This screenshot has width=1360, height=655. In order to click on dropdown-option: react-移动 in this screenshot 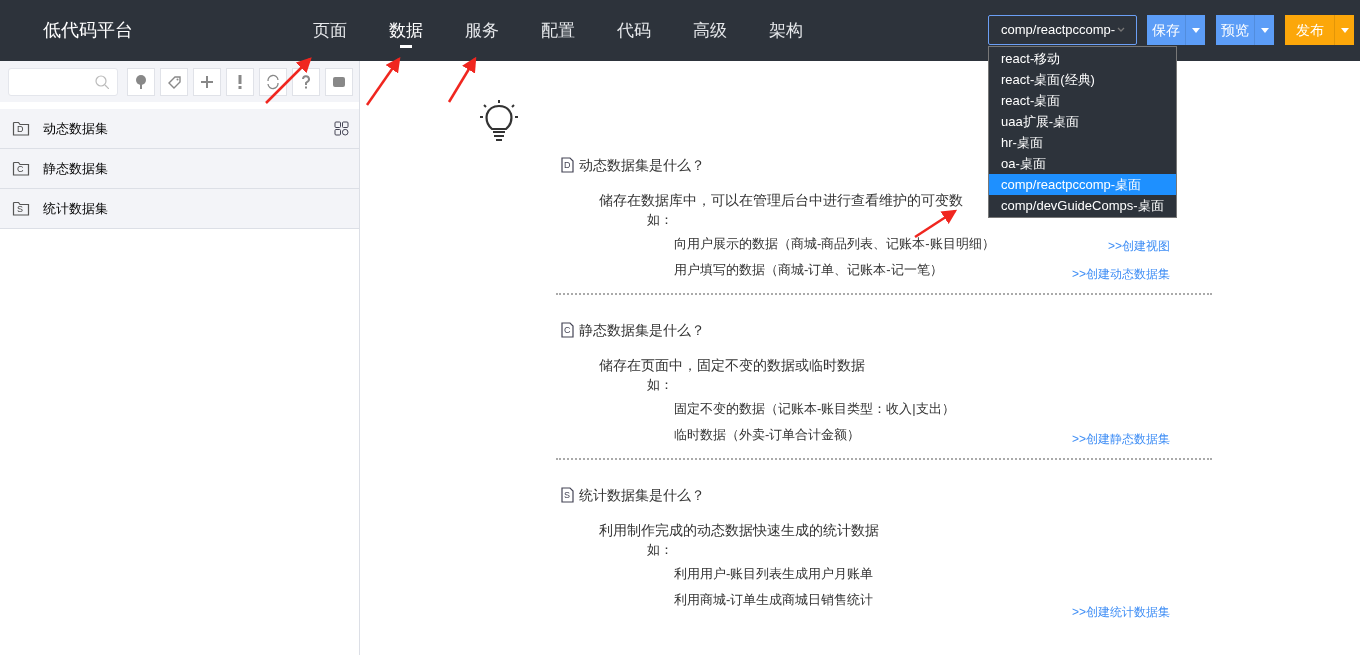, I will do `click(1082, 58)`.